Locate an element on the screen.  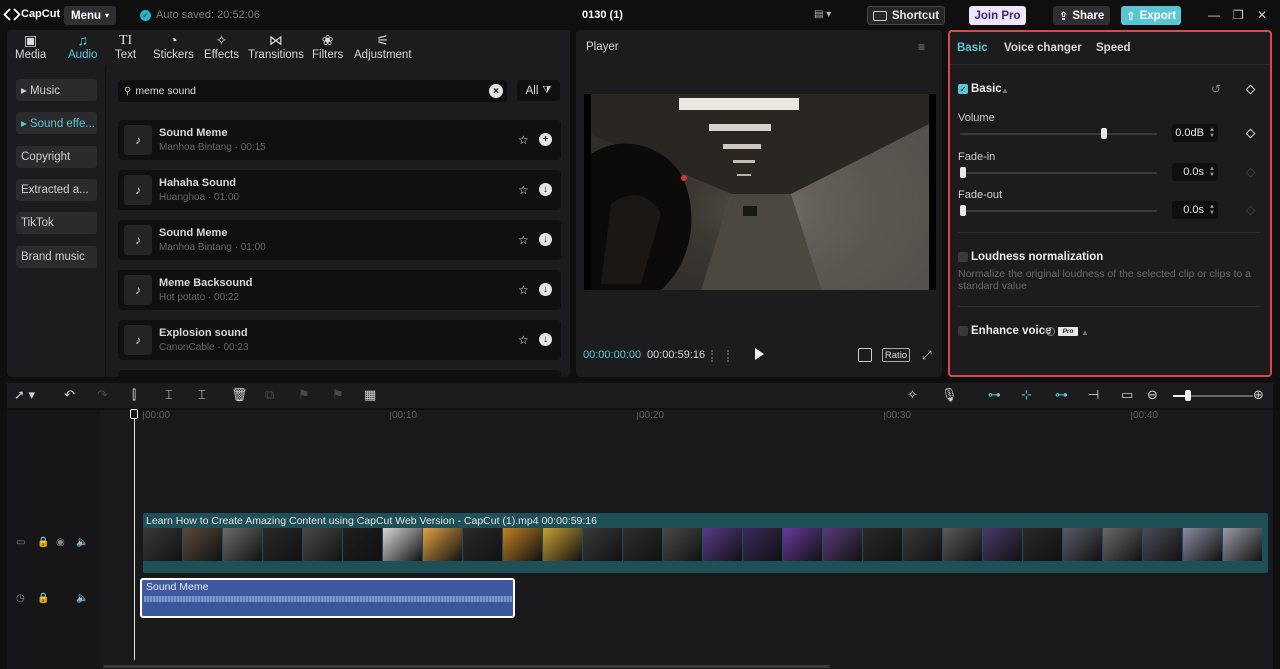
zoom-out-icon: ⊖ is located at coordinates (1152, 395).